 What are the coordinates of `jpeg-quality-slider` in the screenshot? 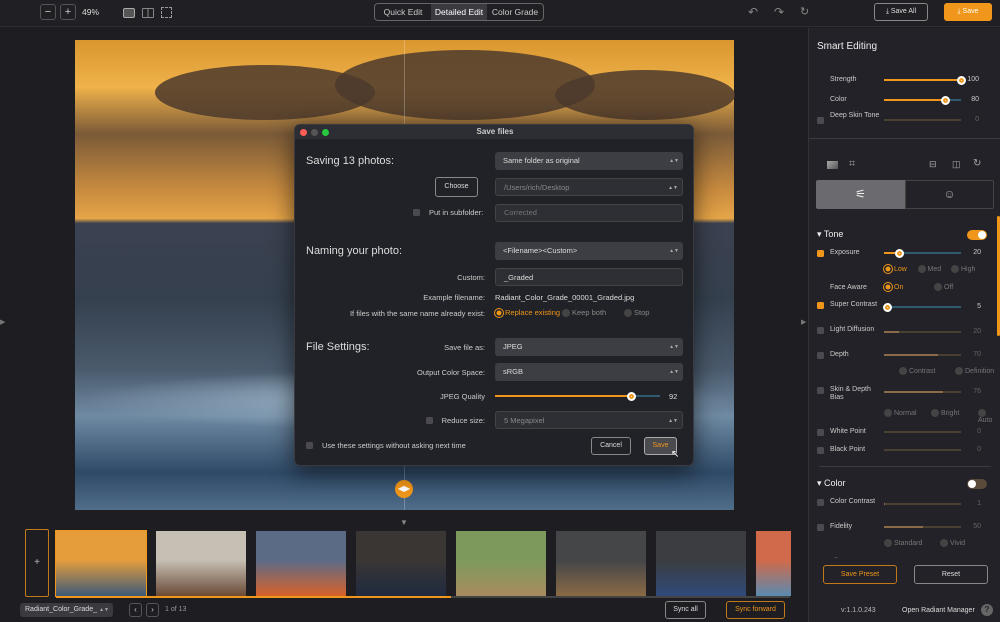 It's located at (577, 396).